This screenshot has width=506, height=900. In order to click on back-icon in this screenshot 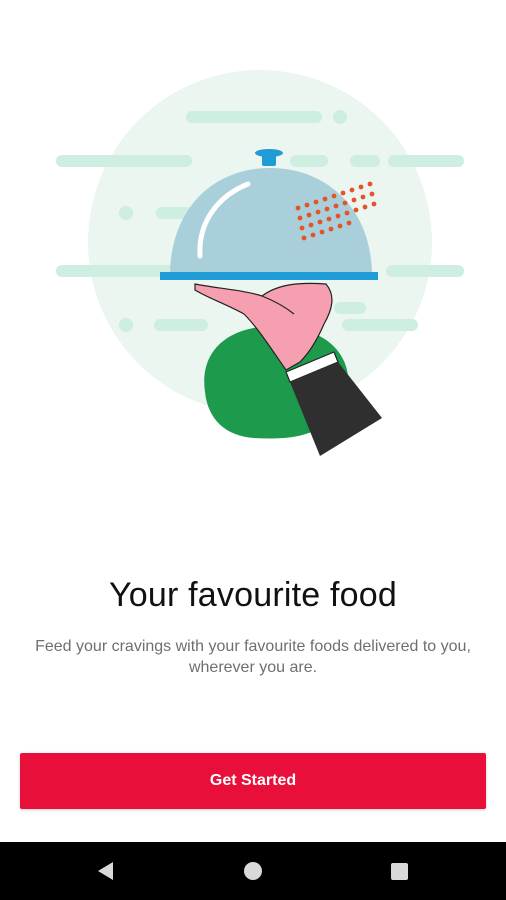, I will do `click(105, 871)`.